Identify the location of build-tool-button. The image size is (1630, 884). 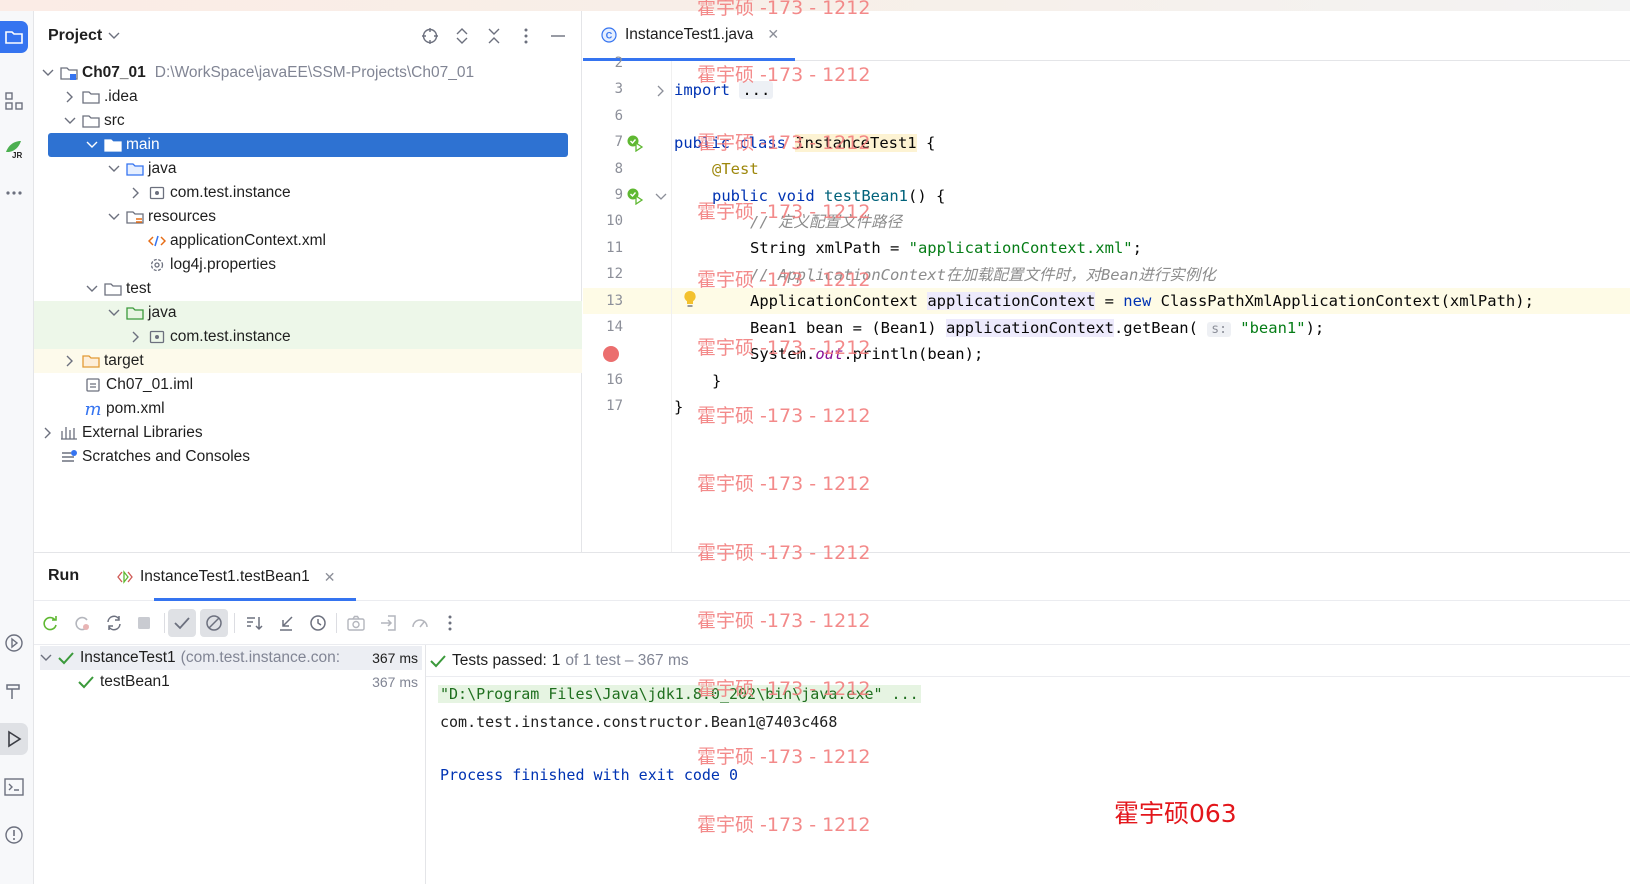
(14, 691).